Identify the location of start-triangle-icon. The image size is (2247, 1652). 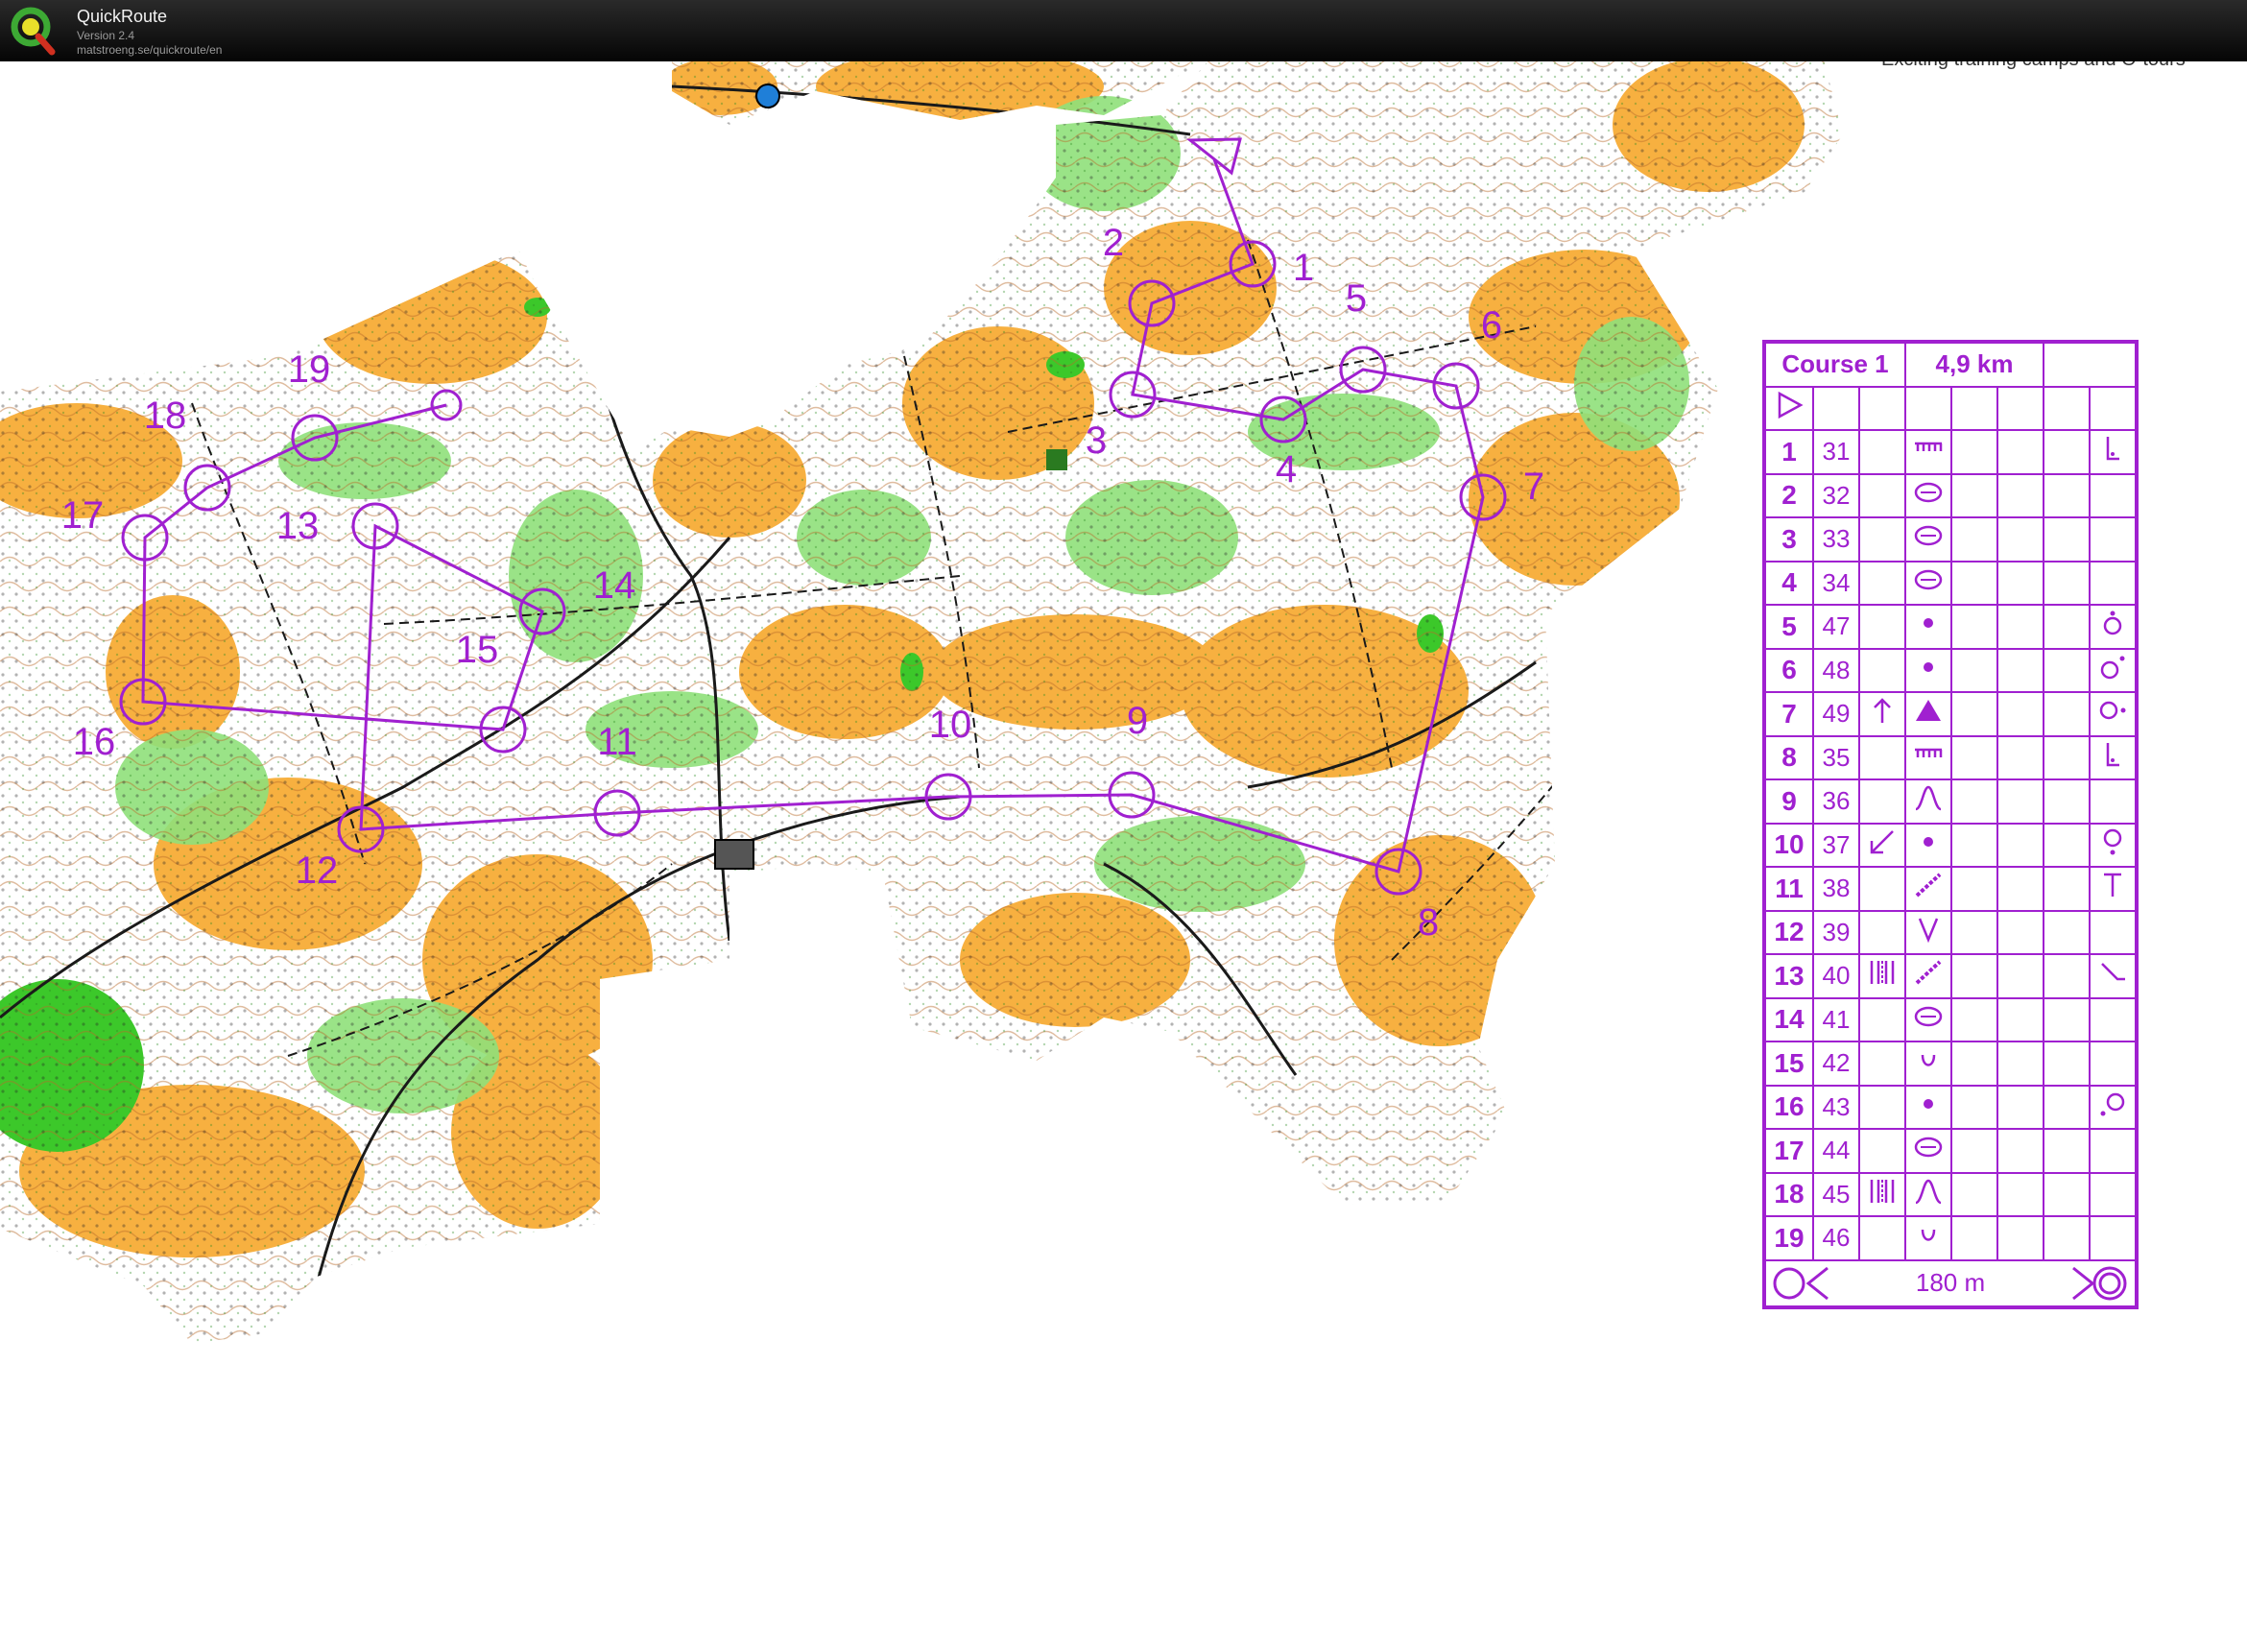
(1791, 405).